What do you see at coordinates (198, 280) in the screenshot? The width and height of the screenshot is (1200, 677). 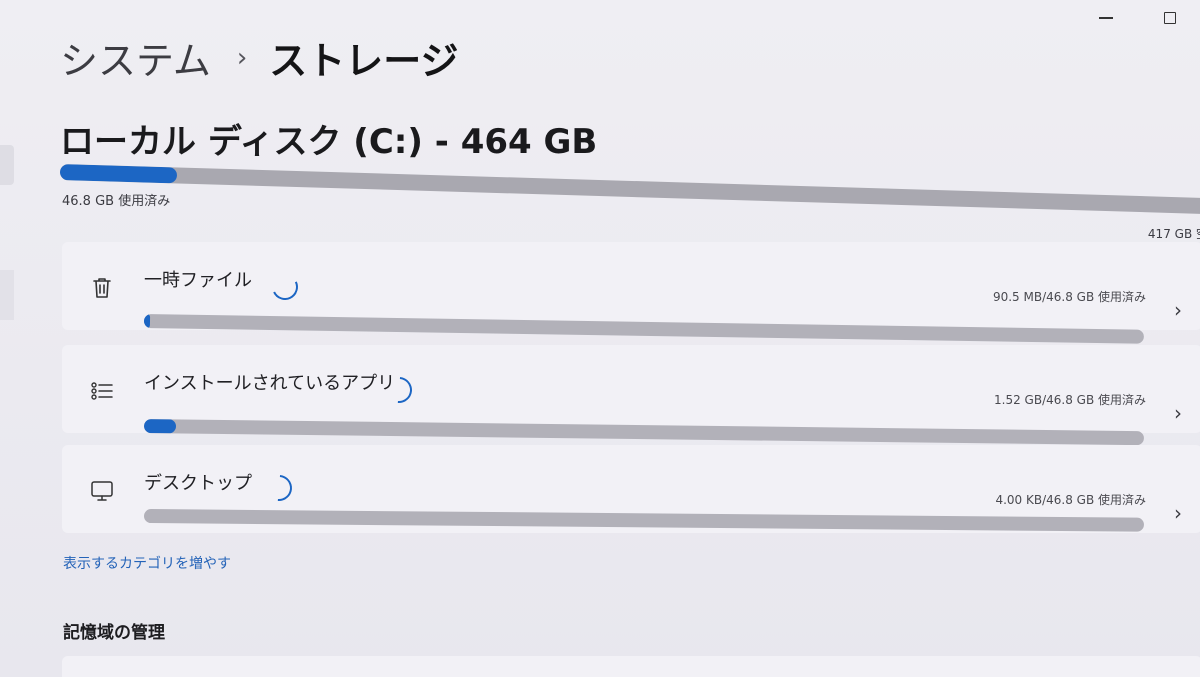 I see `category-label: 一時ファイル` at bounding box center [198, 280].